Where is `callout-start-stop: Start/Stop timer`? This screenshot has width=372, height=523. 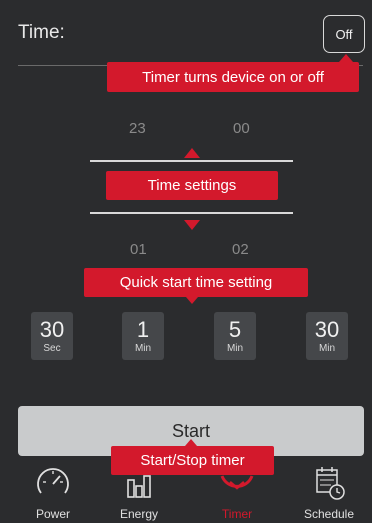
callout-start-stop: Start/Stop timer is located at coordinates (192, 457).